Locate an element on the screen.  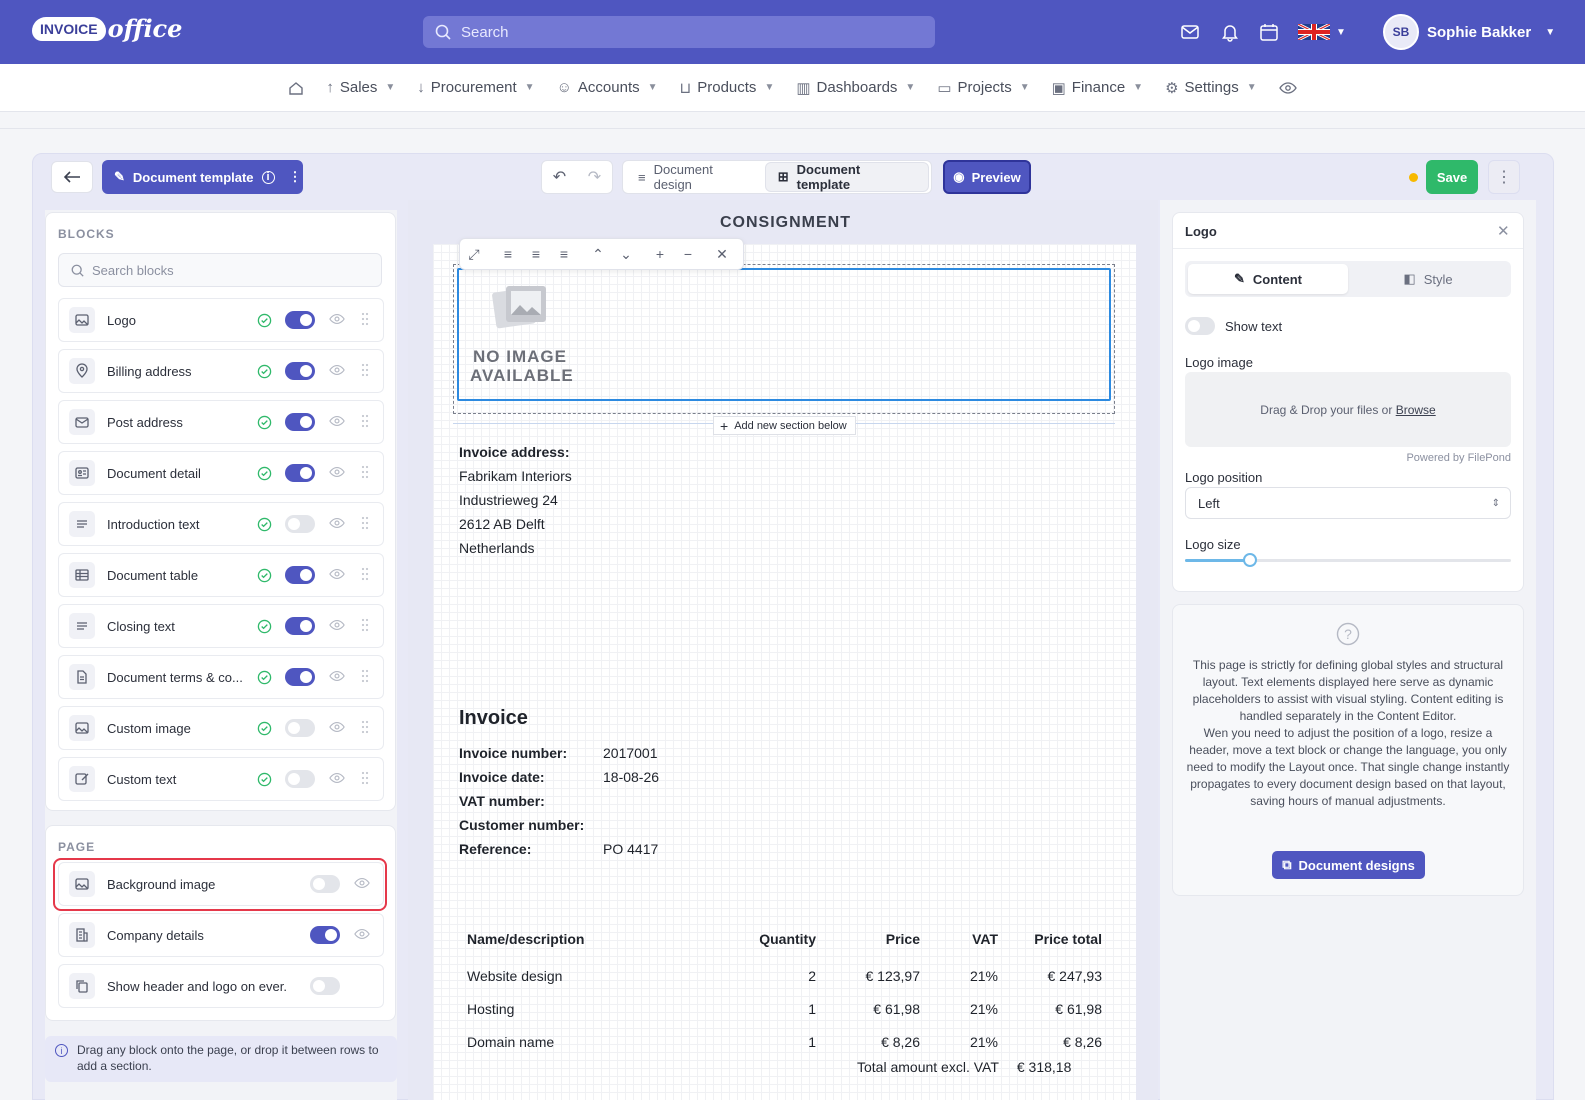
back-button is located at coordinates (72, 177).